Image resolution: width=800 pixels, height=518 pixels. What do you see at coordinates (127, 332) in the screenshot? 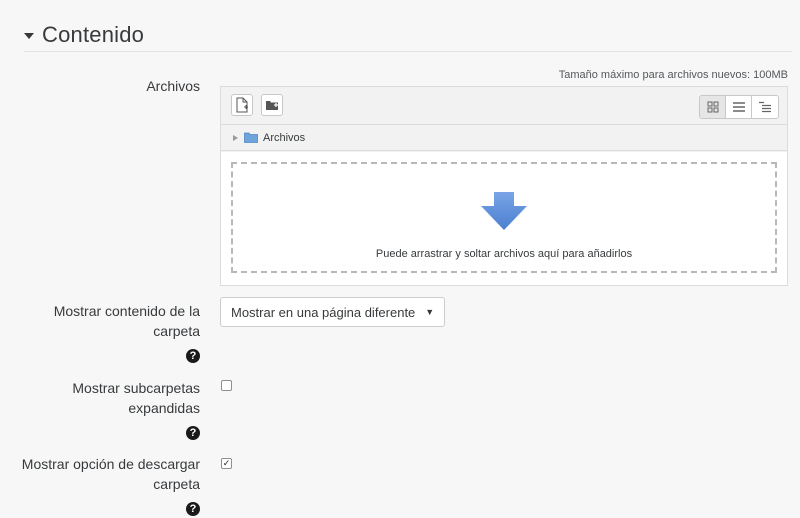
I see `display-content-label: Mostrar contenido de la carpeta ?` at bounding box center [127, 332].